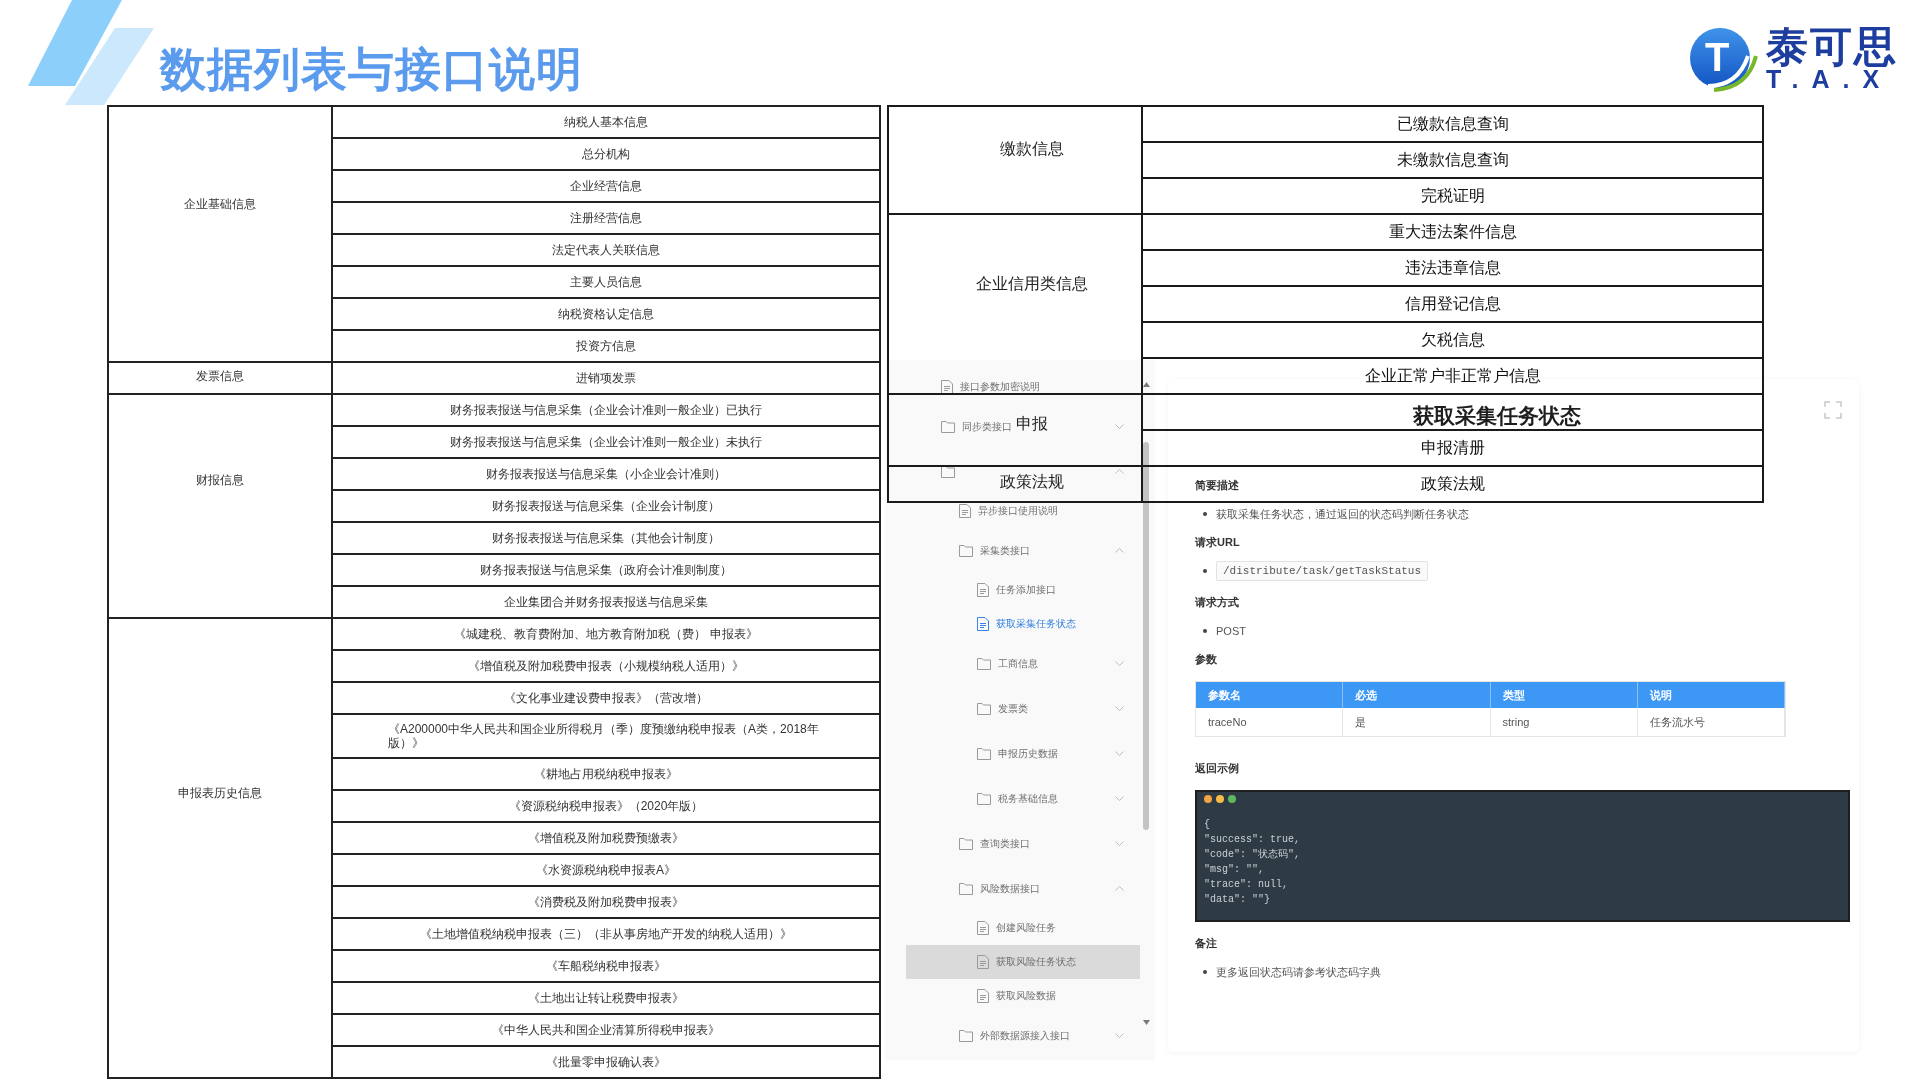 The height and width of the screenshot is (1080, 1920). Describe the element at coordinates (220, 376) in the screenshot. I see `category-label: 发票信息` at that location.